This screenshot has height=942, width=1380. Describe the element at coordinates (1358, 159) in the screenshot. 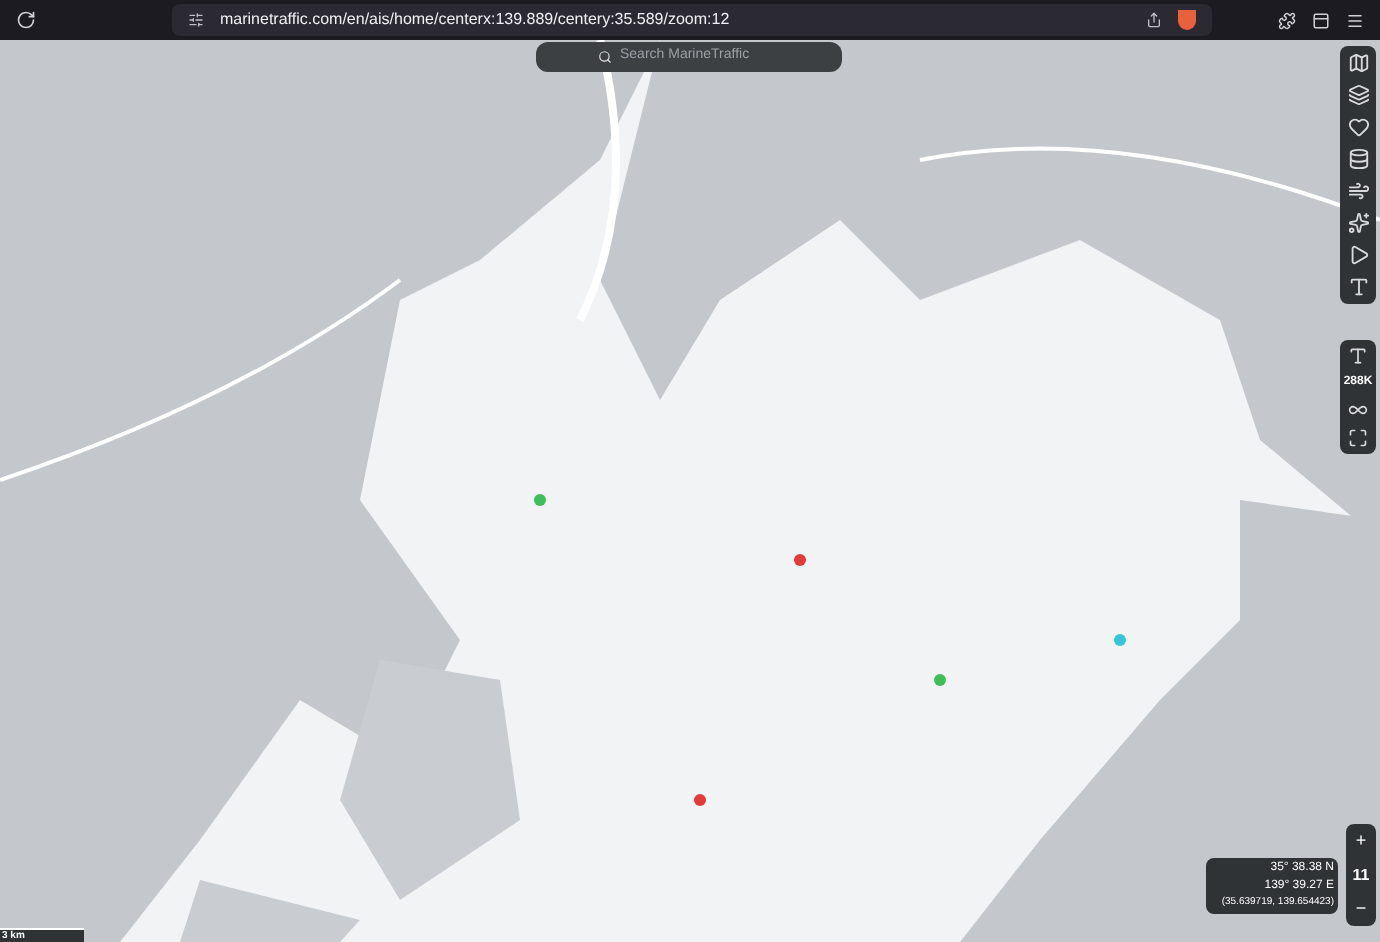

I see `database-icon` at that location.